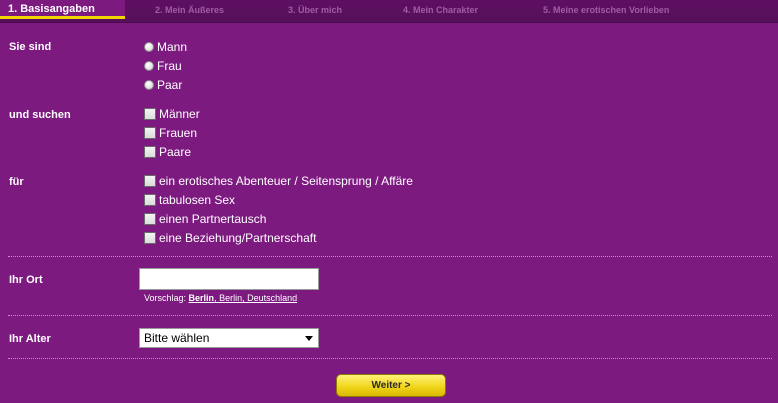  What do you see at coordinates (16, 182) in the screenshot?
I see `fuer-label: für` at bounding box center [16, 182].